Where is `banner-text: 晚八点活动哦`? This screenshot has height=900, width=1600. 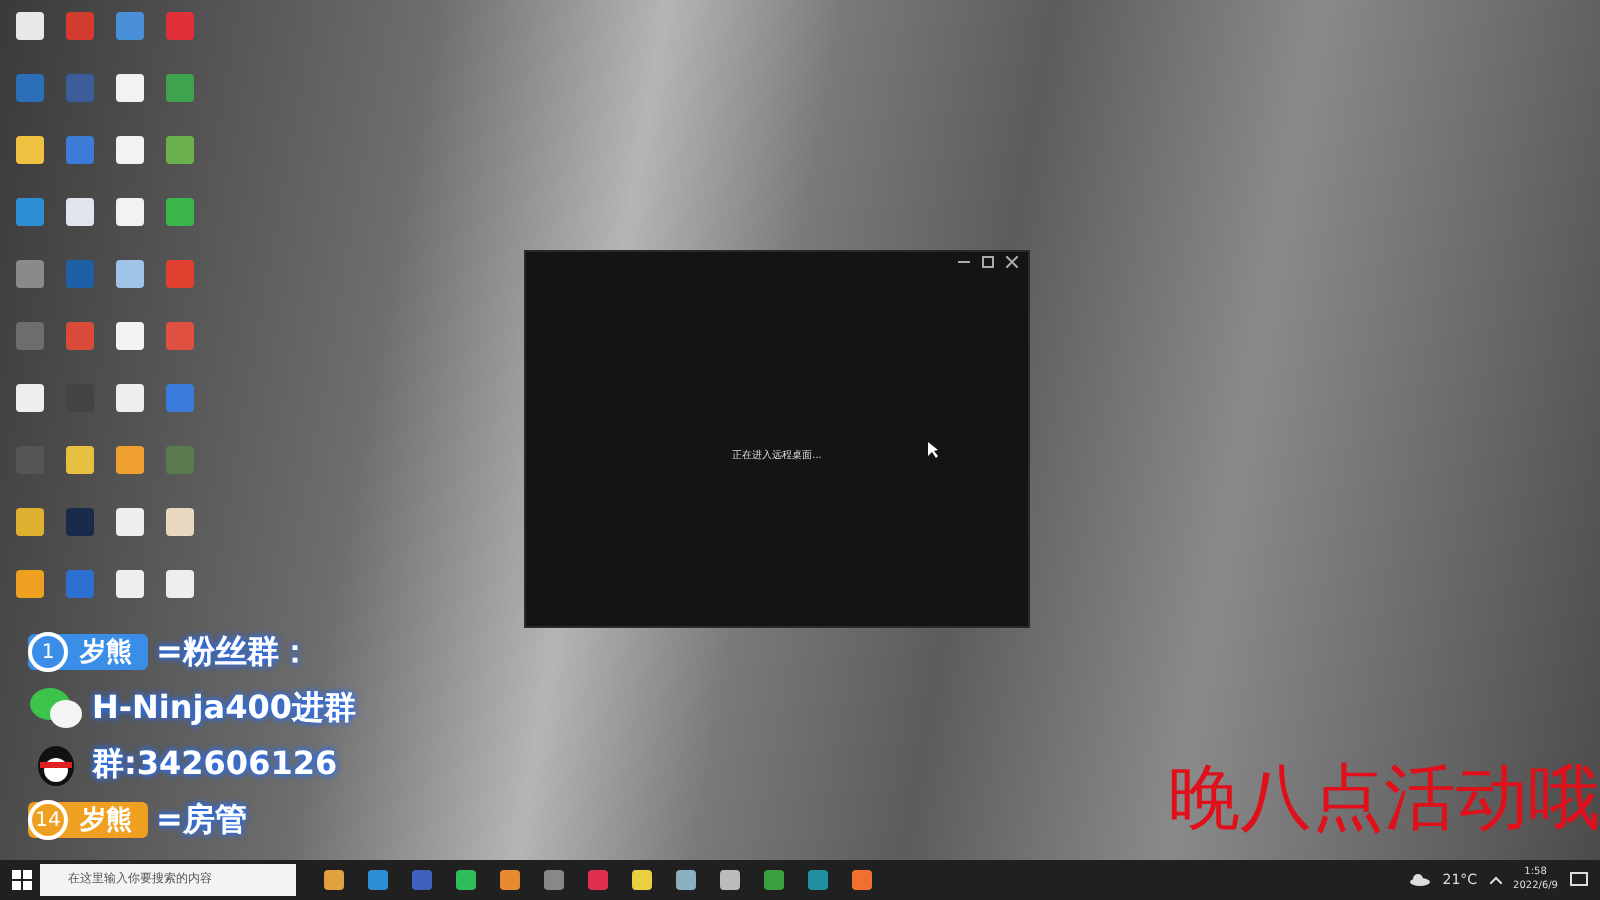
banner-text: 晚八点活动哦 is located at coordinates (1384, 800).